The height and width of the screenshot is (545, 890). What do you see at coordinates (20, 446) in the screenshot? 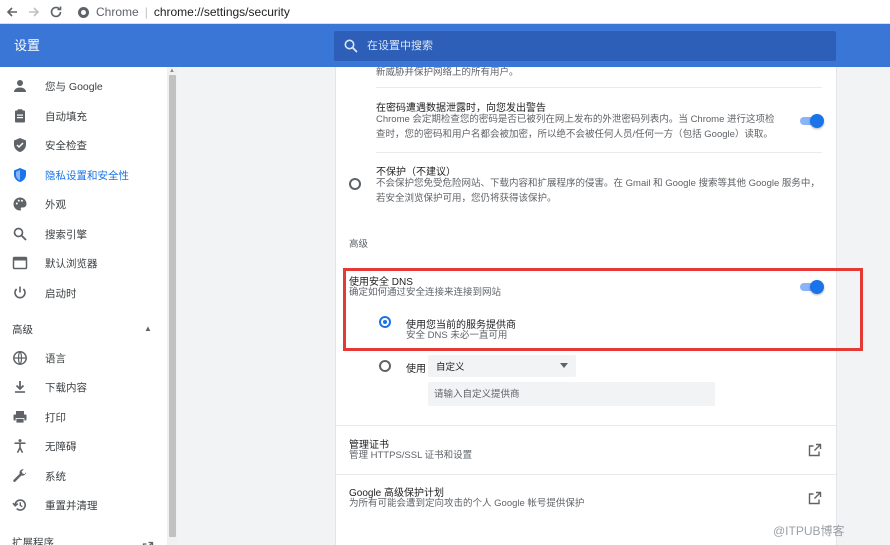
I see `accessibility-icon` at bounding box center [20, 446].